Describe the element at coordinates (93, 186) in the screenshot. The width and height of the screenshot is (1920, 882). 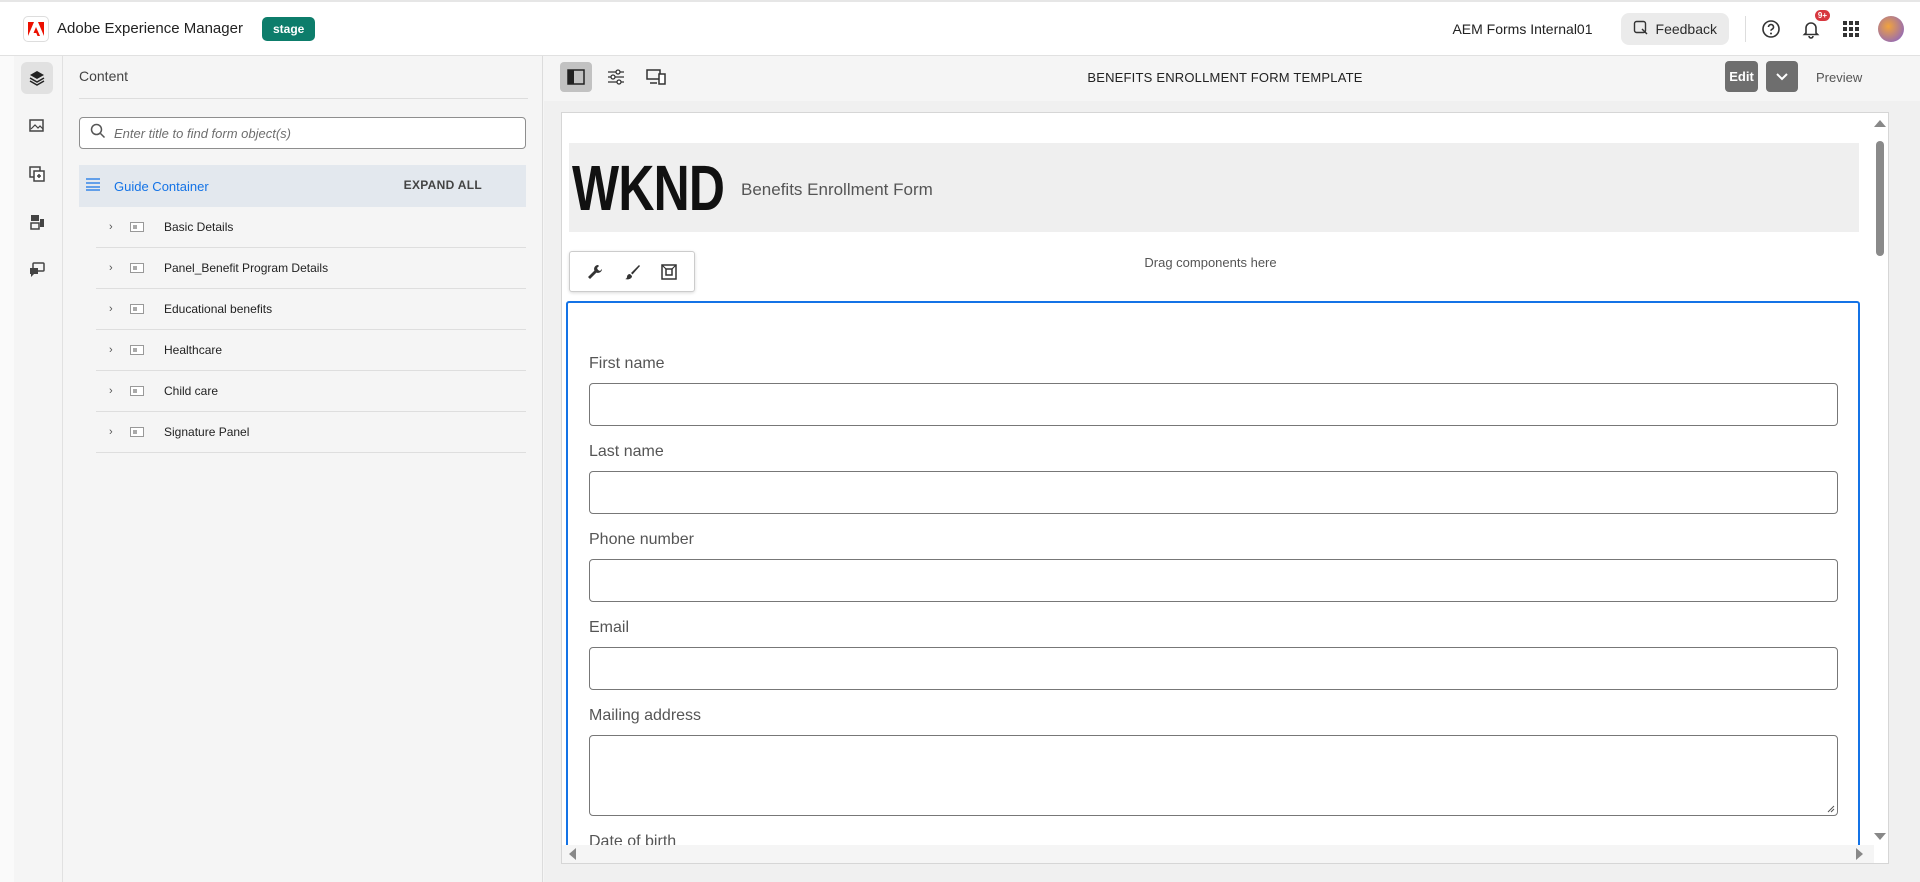
I see `guide-container-icon` at that location.